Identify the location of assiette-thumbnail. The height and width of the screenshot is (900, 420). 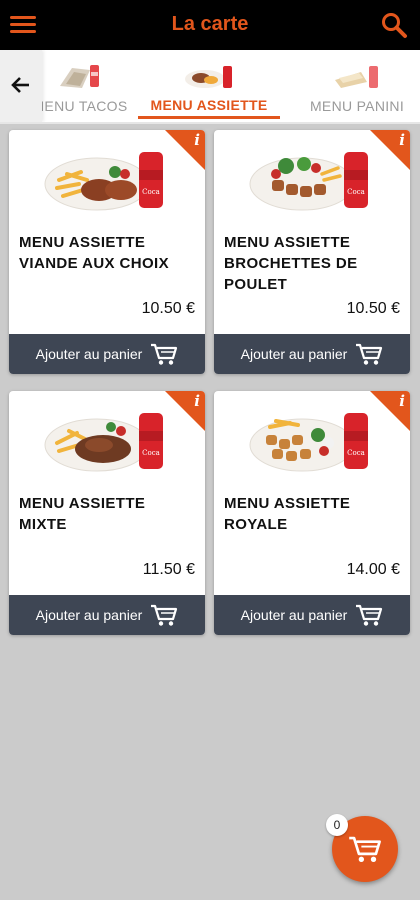
(208, 77).